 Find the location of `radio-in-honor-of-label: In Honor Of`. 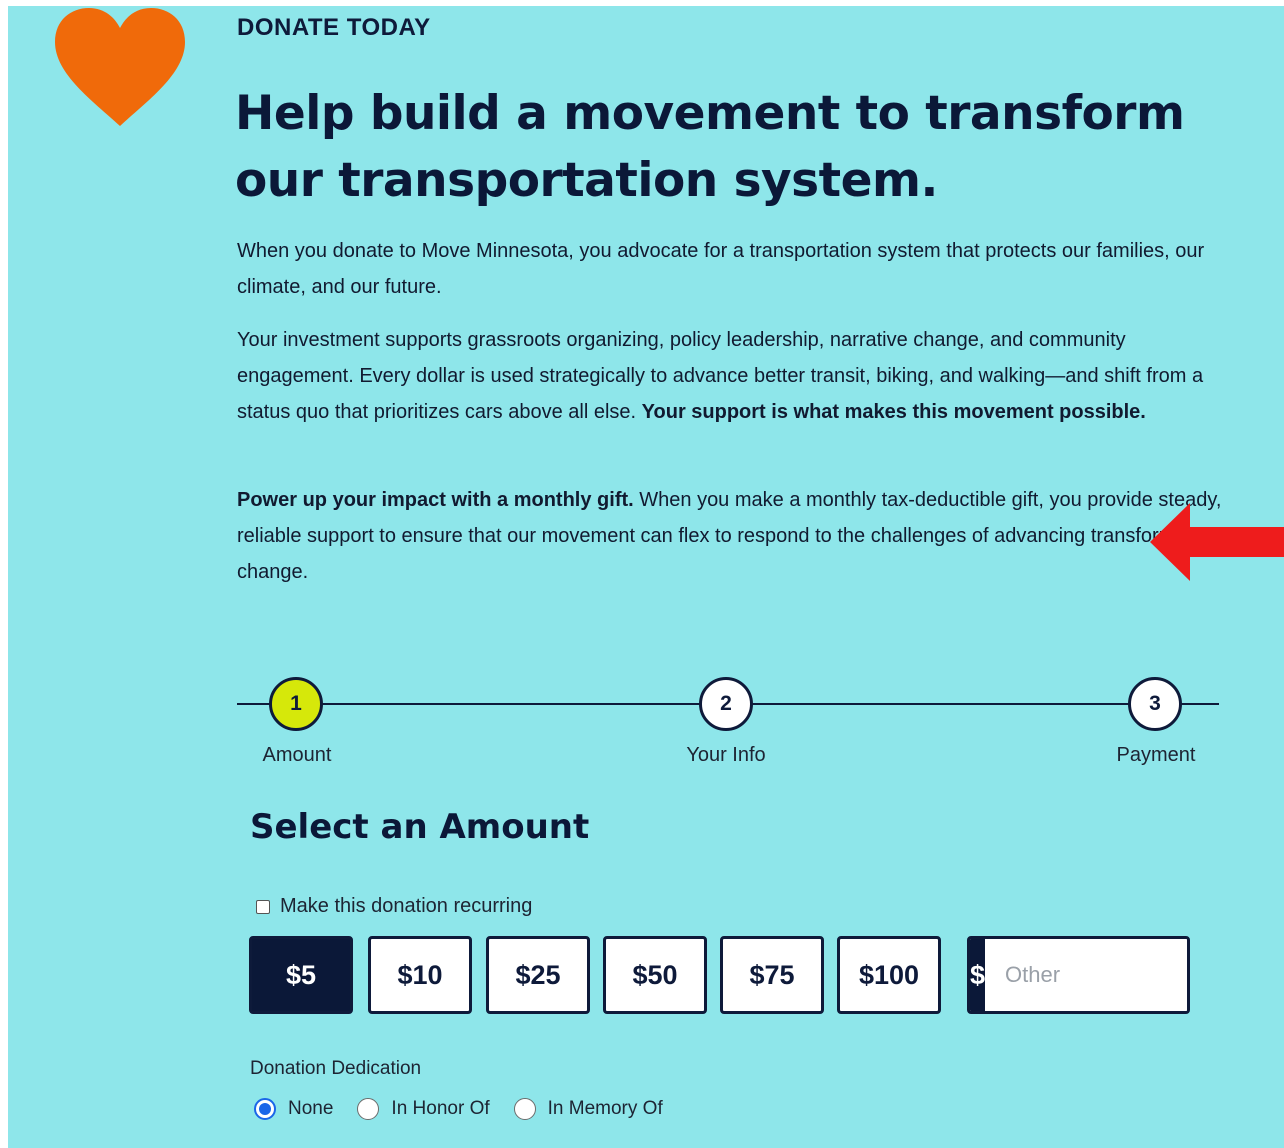

radio-in-honor-of-label: In Honor Of is located at coordinates (440, 1108).